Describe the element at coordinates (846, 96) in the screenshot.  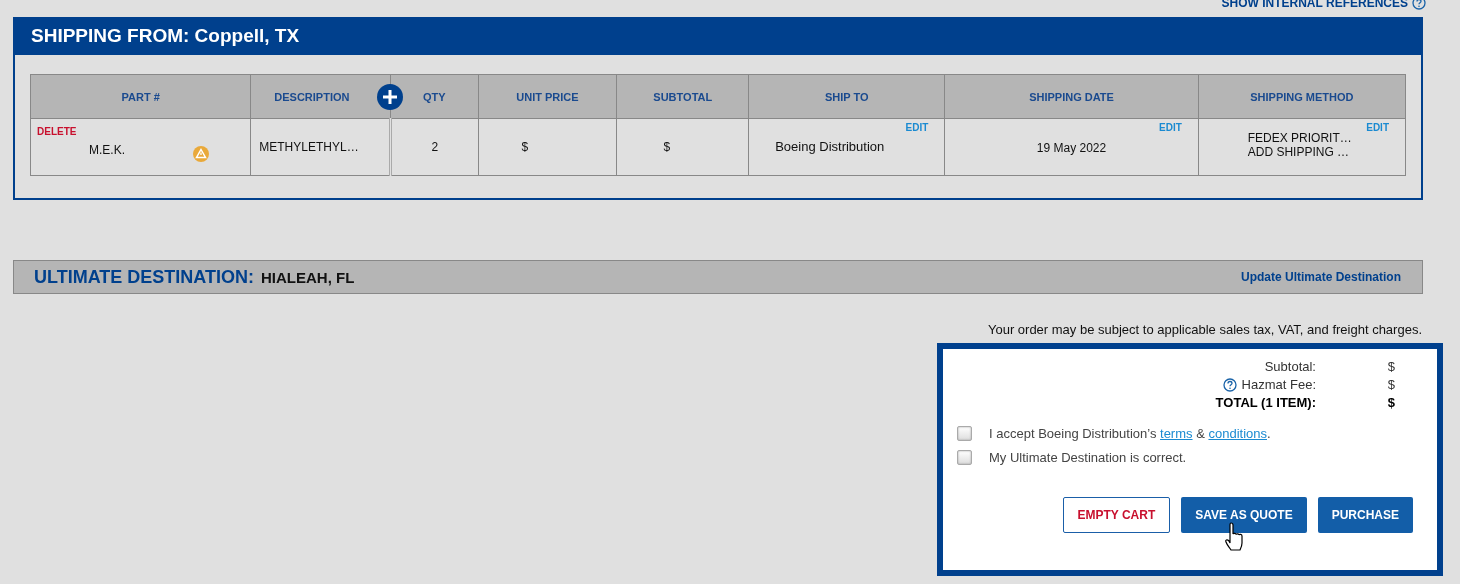
I see `column-header: SHIP TO` at that location.